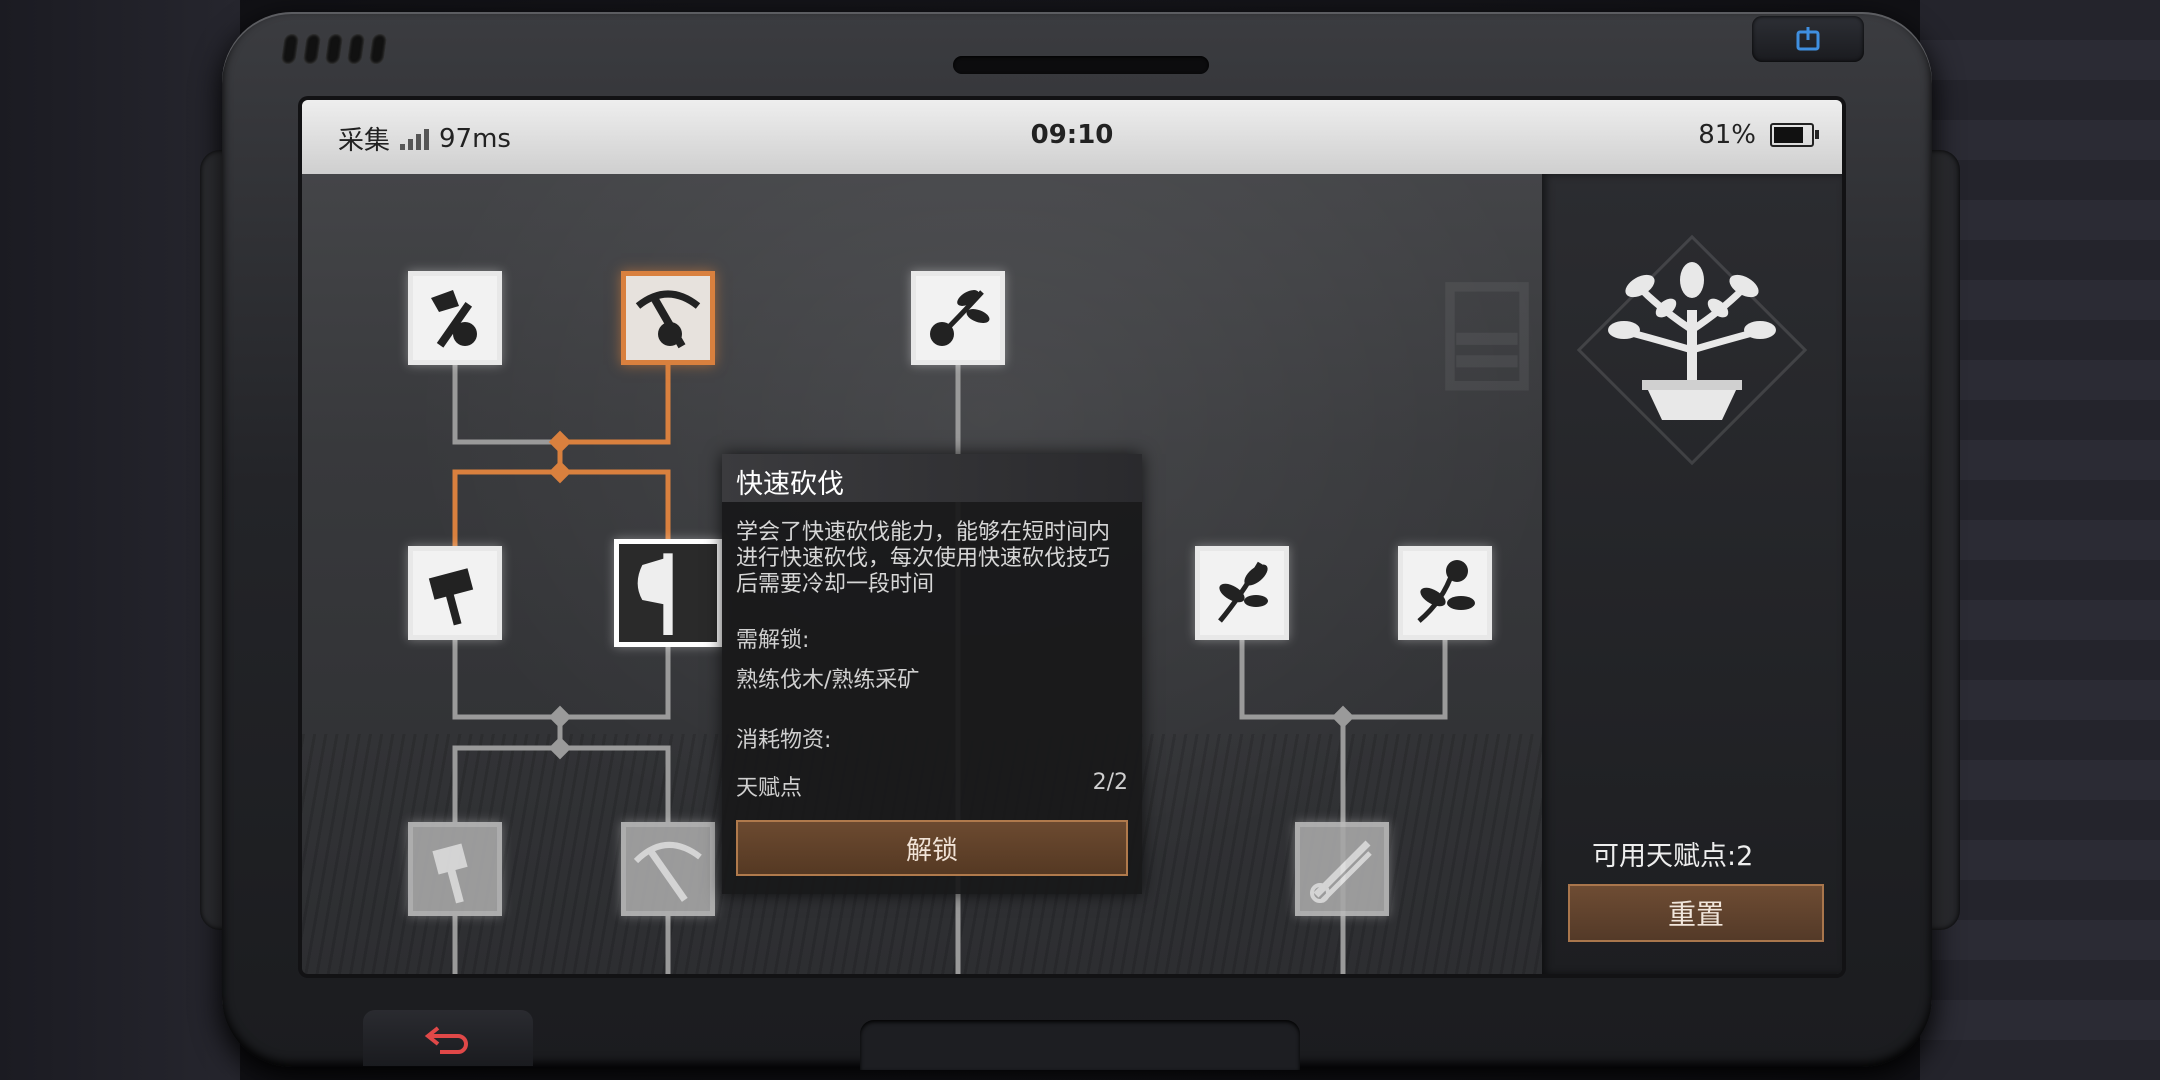 This screenshot has width=2160, height=1080. I want to click on skill-node-heavy-smash, so click(455, 869).